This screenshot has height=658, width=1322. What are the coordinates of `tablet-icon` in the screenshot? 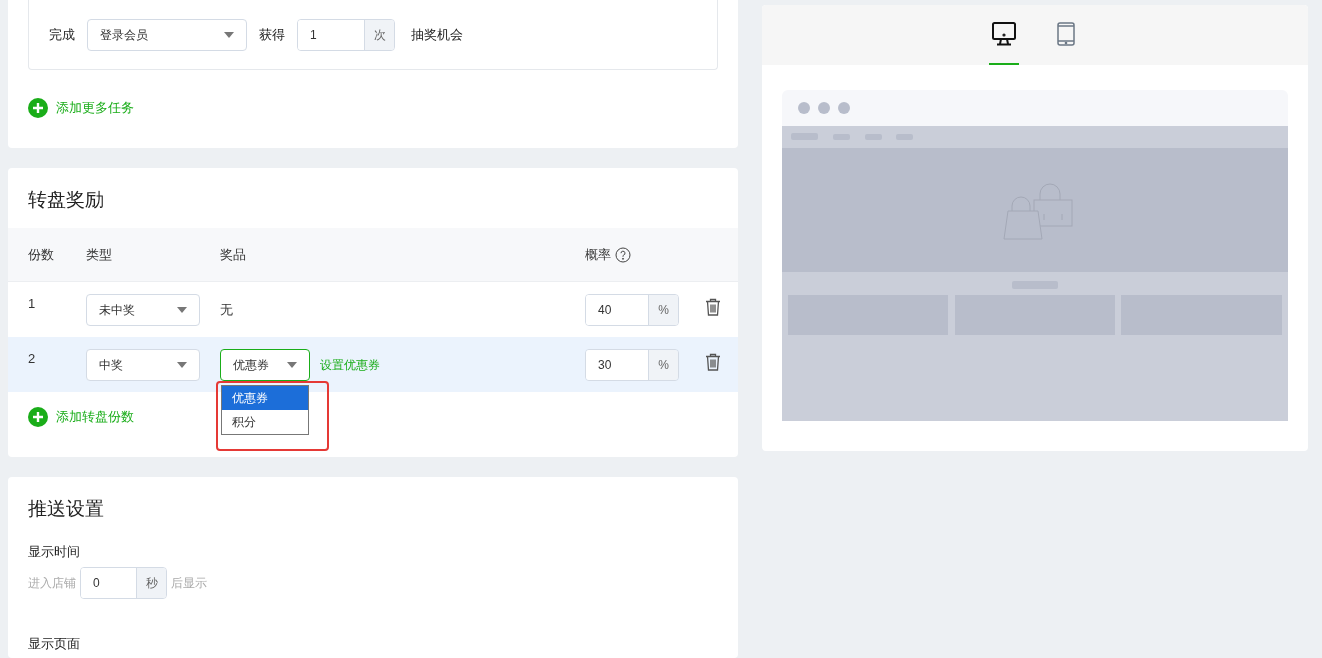 It's located at (1066, 34).